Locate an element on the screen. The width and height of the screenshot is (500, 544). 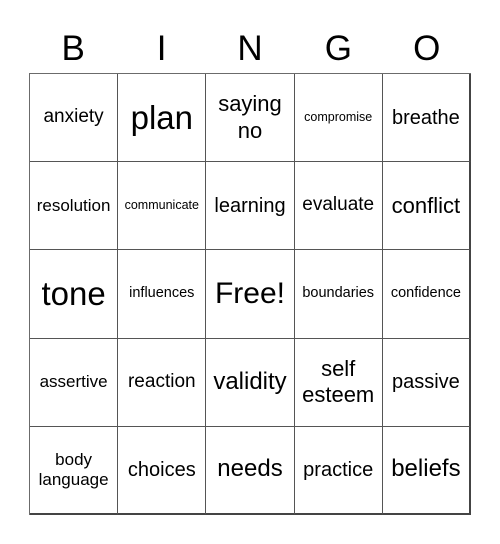
bingo-cell: influences is located at coordinates (162, 294).